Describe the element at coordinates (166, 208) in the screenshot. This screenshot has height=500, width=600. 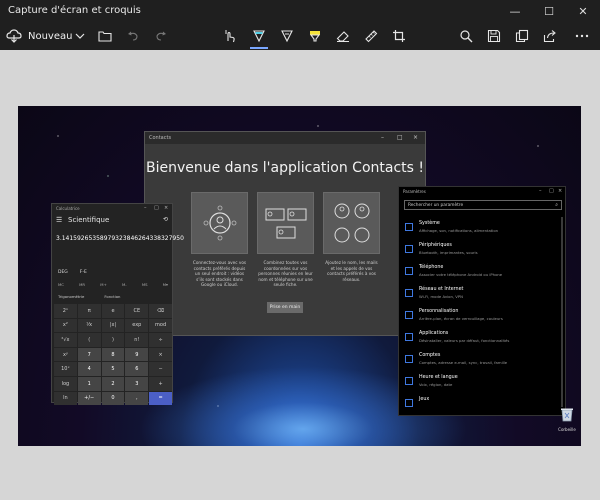
I see `calc-close-icon: ×` at that location.